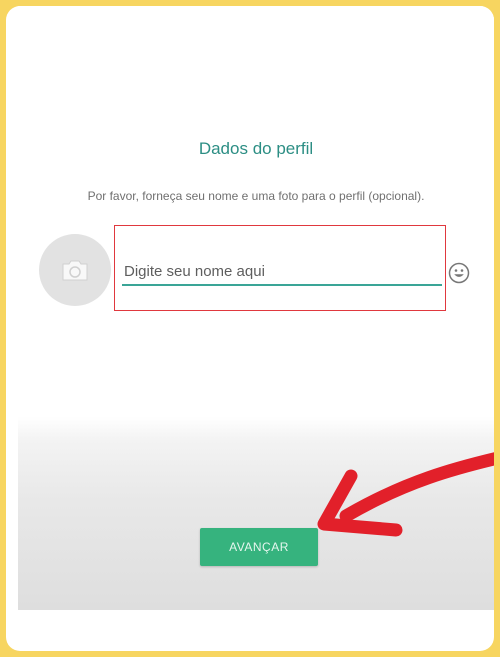 The height and width of the screenshot is (657, 500). Describe the element at coordinates (405, 494) in the screenshot. I see `red-arrow` at that location.